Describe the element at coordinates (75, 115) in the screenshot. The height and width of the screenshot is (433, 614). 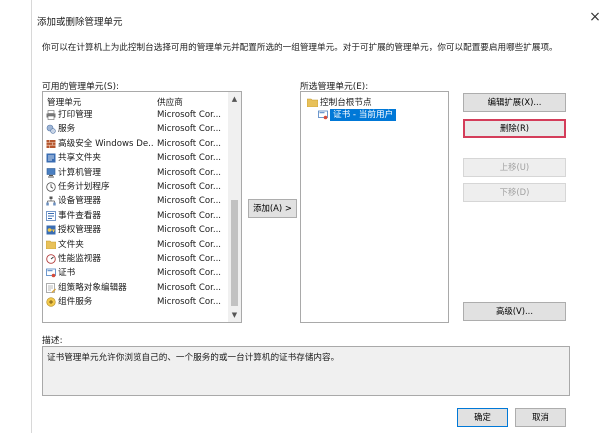
I see `snapin-name: 打印管理` at that location.